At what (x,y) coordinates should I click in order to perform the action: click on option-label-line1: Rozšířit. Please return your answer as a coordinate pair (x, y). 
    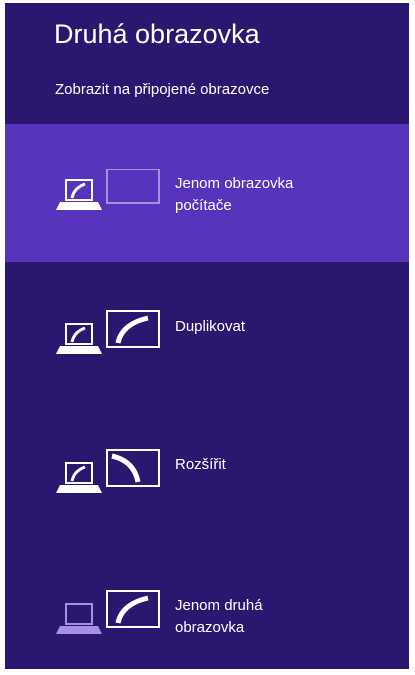
    Looking at the image, I should click on (200, 464).